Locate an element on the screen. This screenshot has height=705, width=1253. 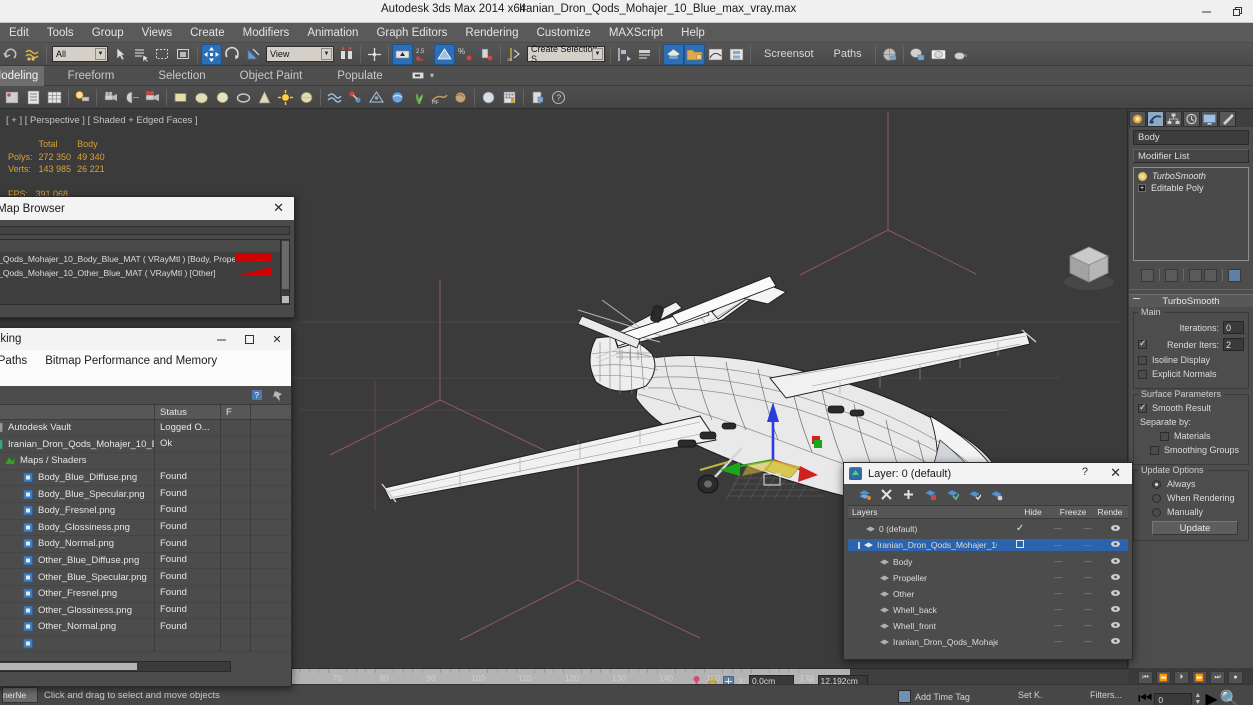
material-list-scrollbar is located at coordinates (284, 272).